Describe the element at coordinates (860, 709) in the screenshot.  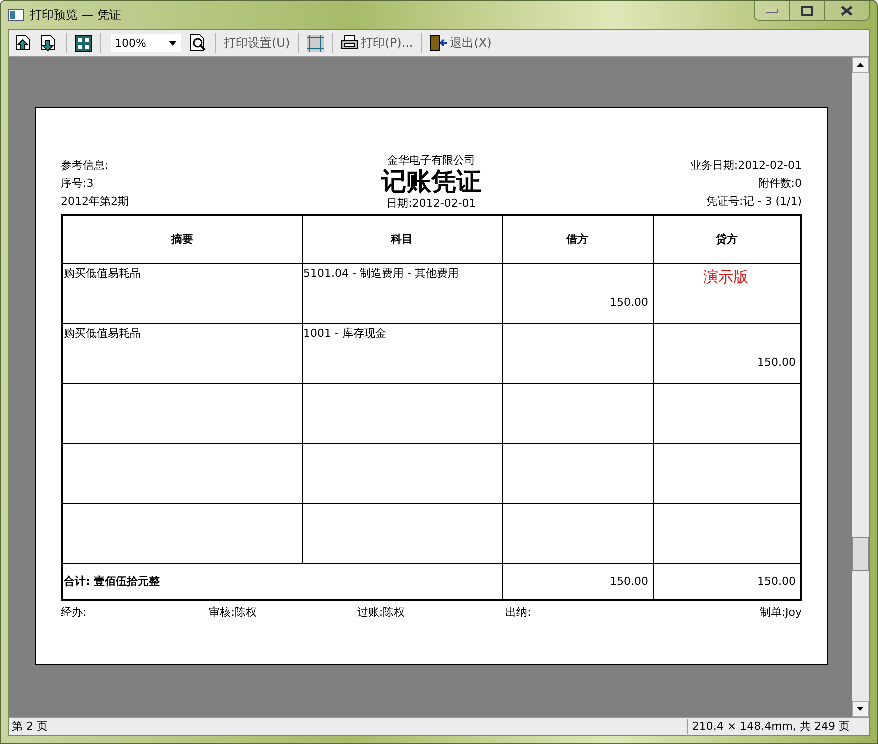
I see `scroll-down-icon` at that location.